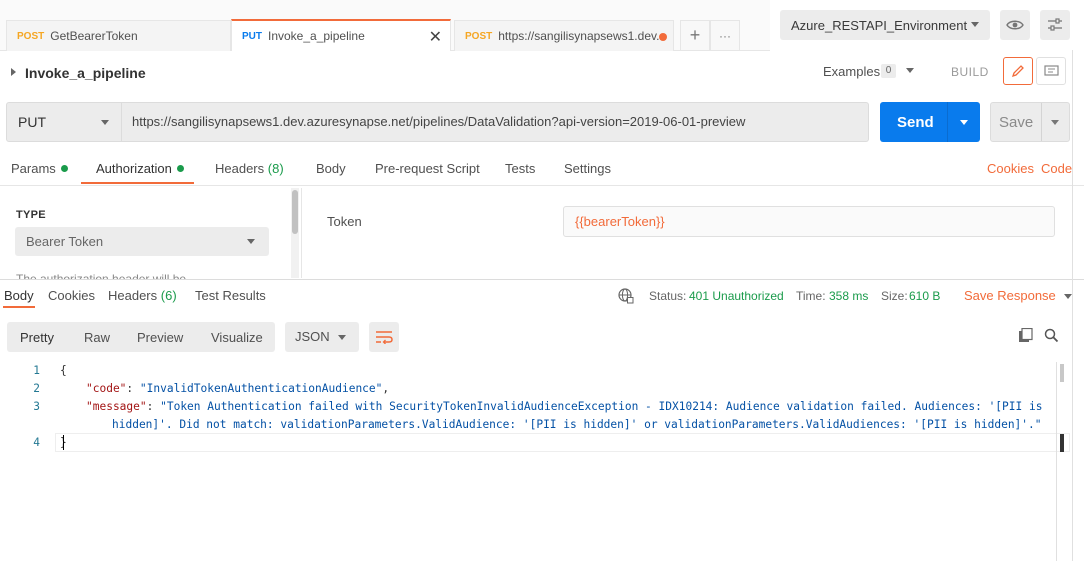 This screenshot has height=561, width=1084. Describe the element at coordinates (312, 336) in the screenshot. I see `format-label: JSON` at that location.